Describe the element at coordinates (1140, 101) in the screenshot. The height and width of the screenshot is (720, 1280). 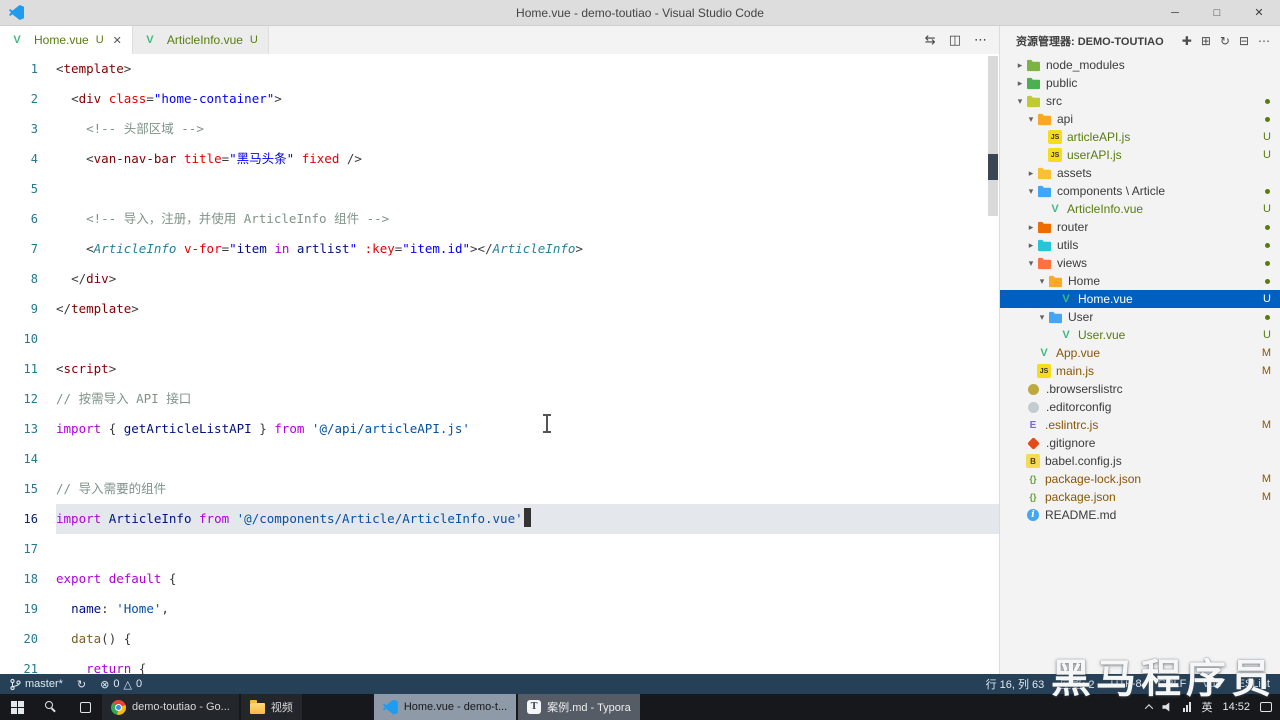
I see `tree-item-src: ▾ src` at that location.